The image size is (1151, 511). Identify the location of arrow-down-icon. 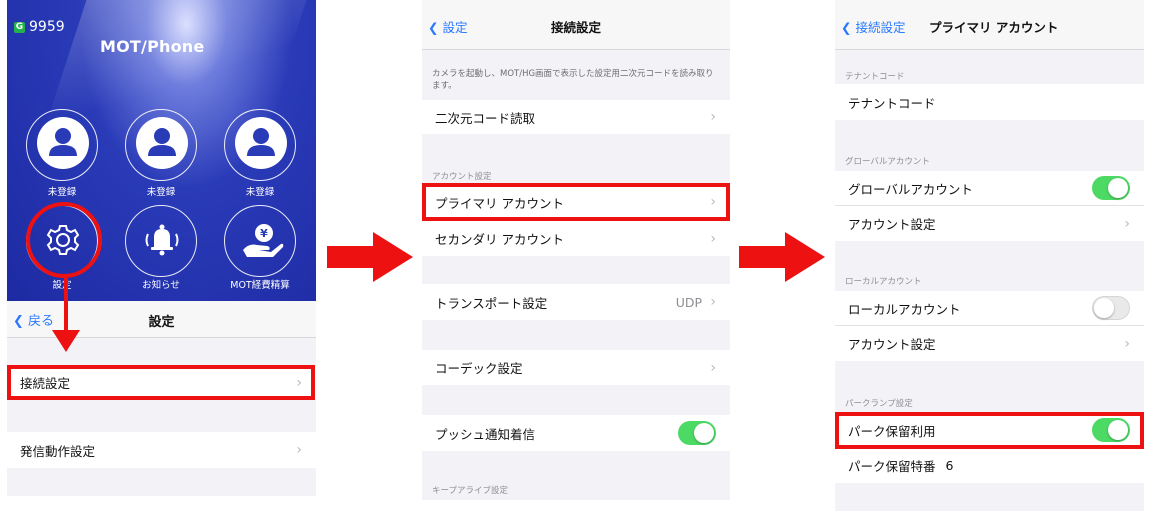
(66, 341).